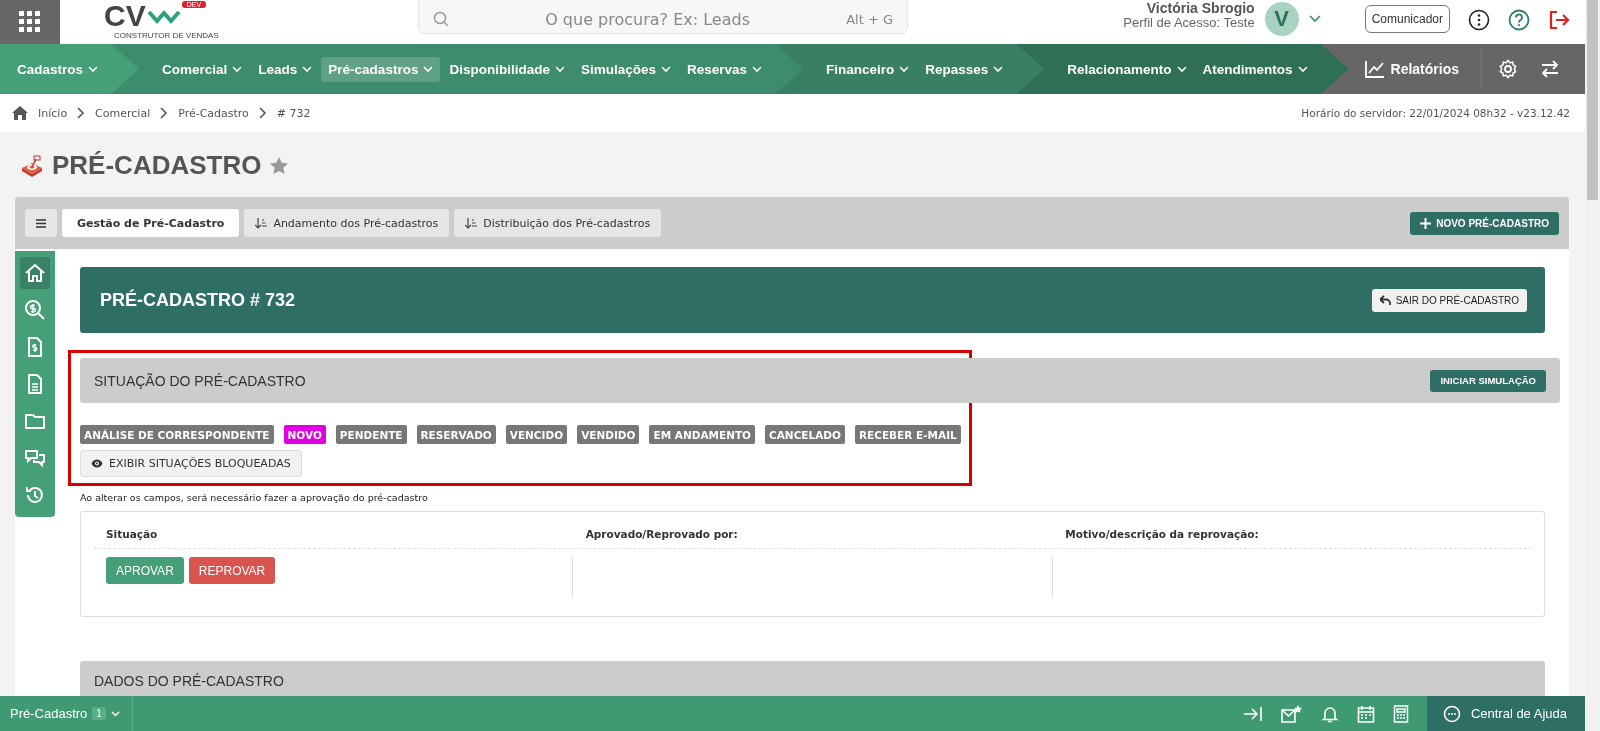 The image size is (1600, 731). Describe the element at coordinates (371, 434) in the screenshot. I see `status-tag: PENDENTE` at that location.